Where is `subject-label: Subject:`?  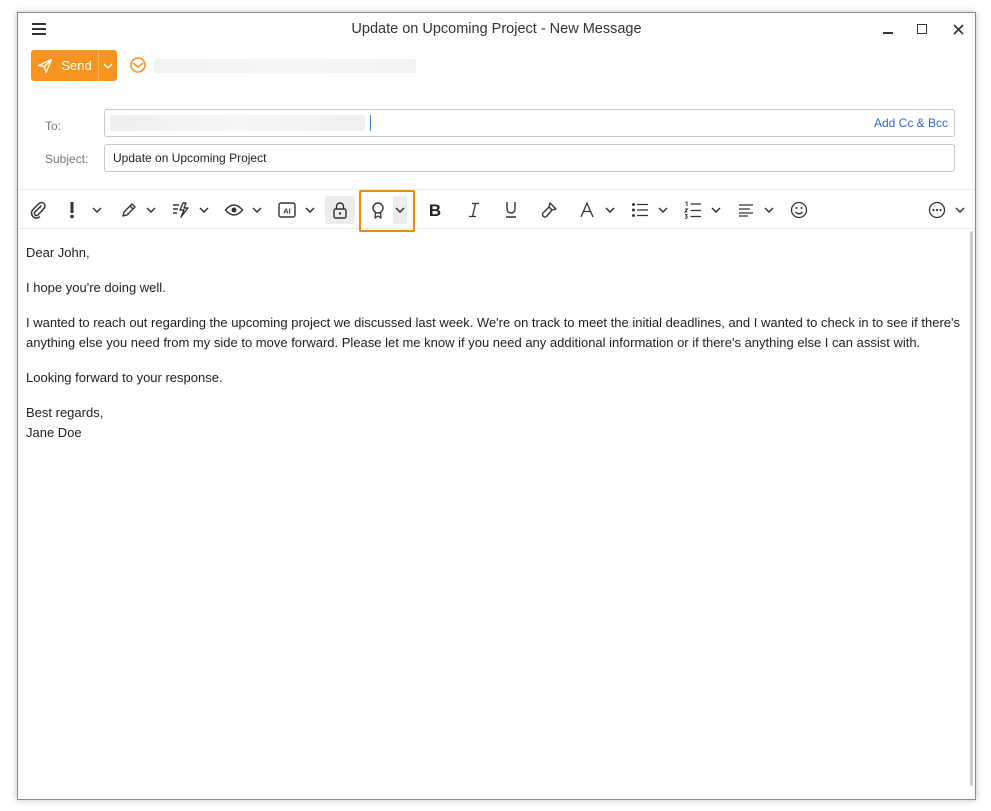 subject-label: Subject: is located at coordinates (67, 159).